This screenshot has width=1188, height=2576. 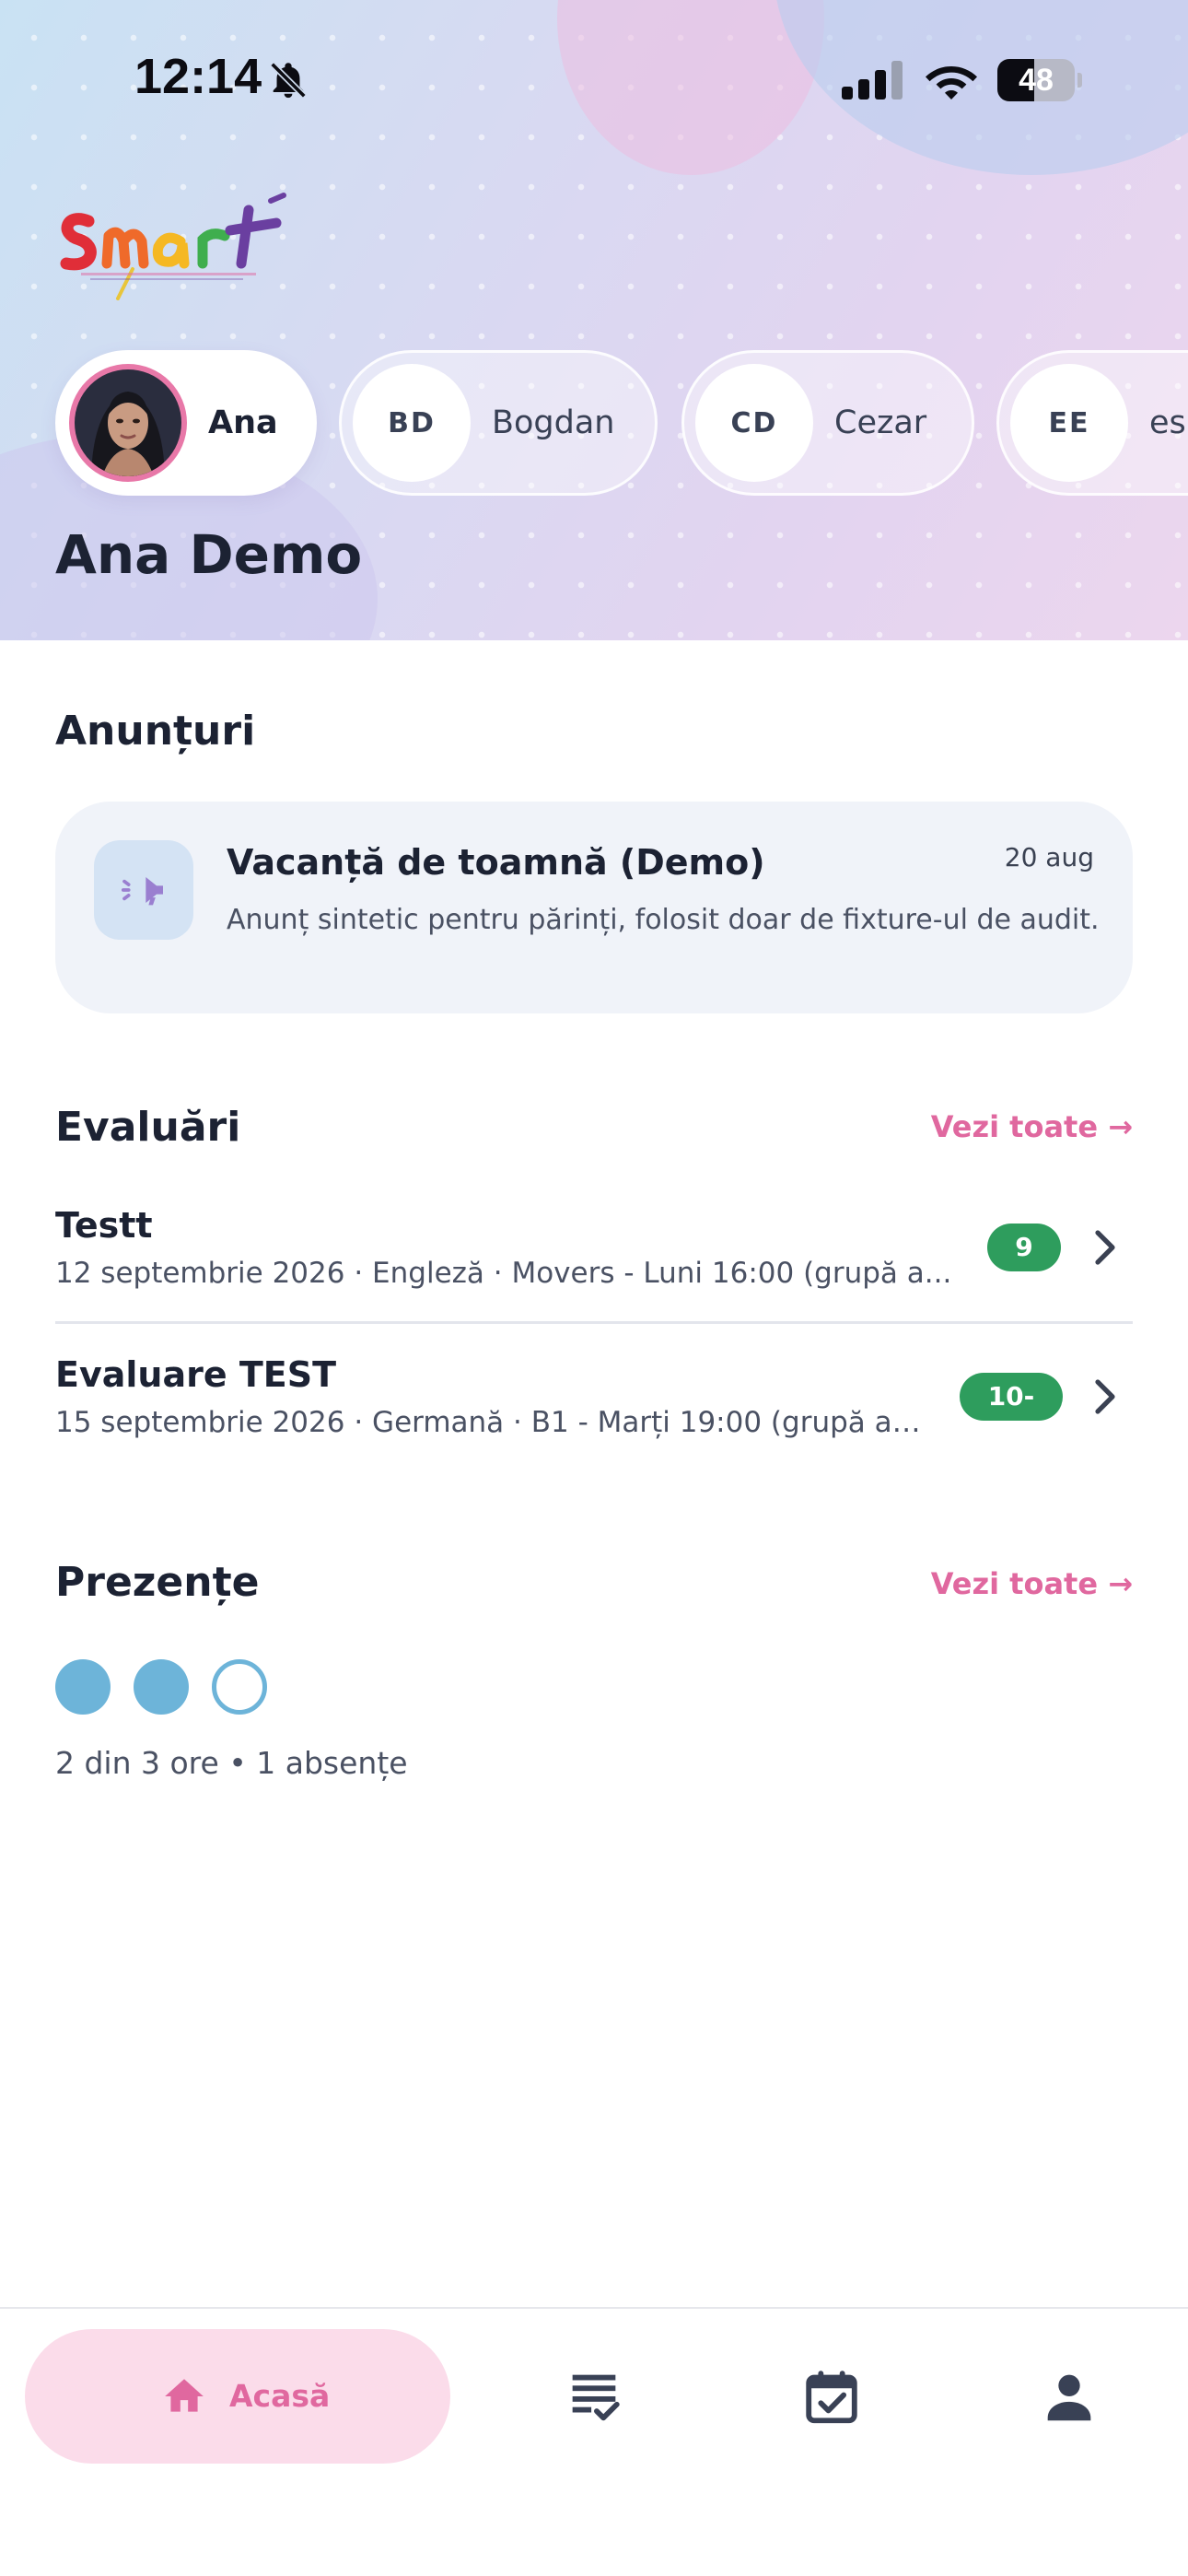 I want to click on bottom-navigation: Acasă, so click(x=594, y=2441).